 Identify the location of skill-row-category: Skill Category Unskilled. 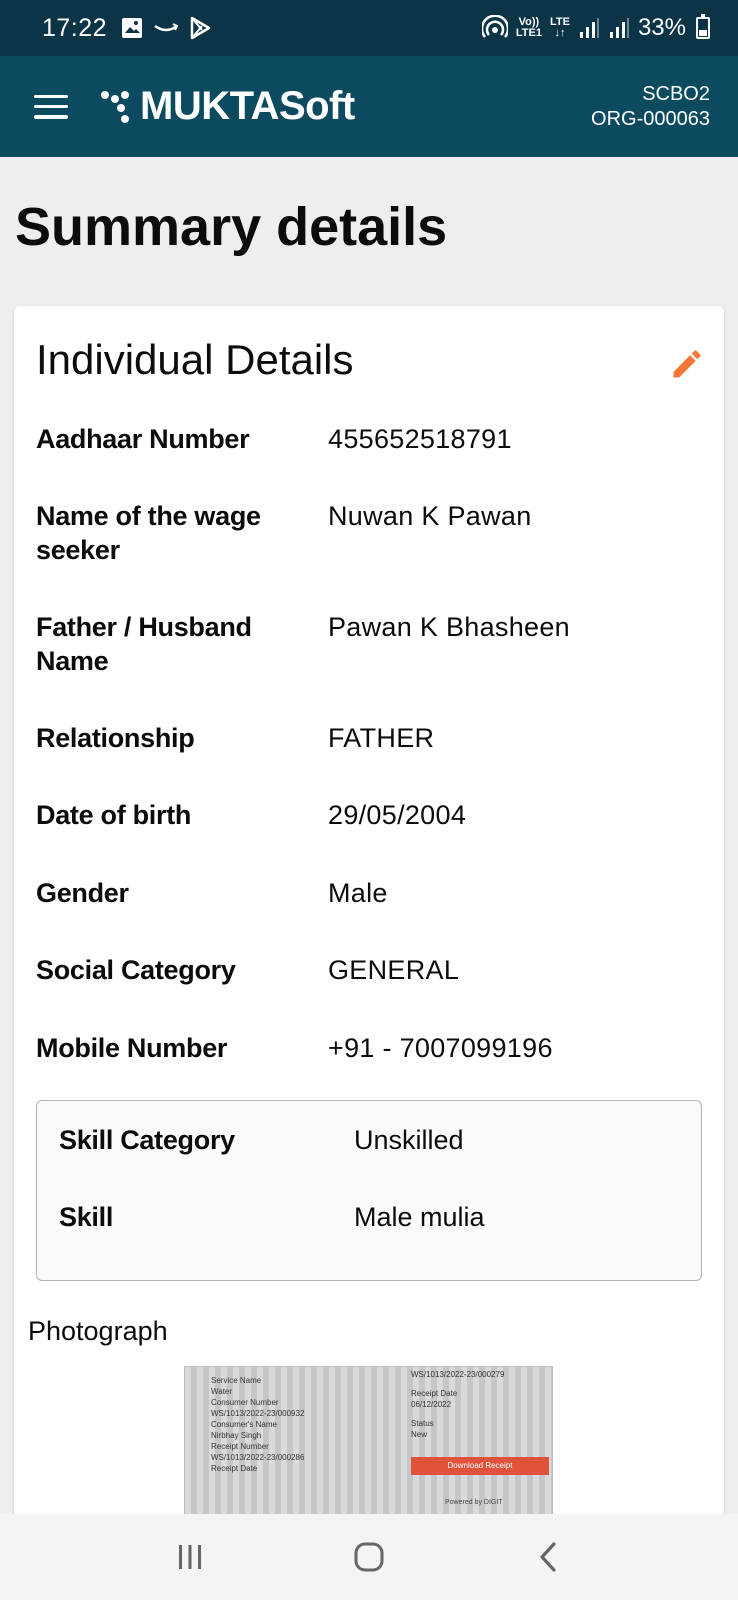
(261, 1140).